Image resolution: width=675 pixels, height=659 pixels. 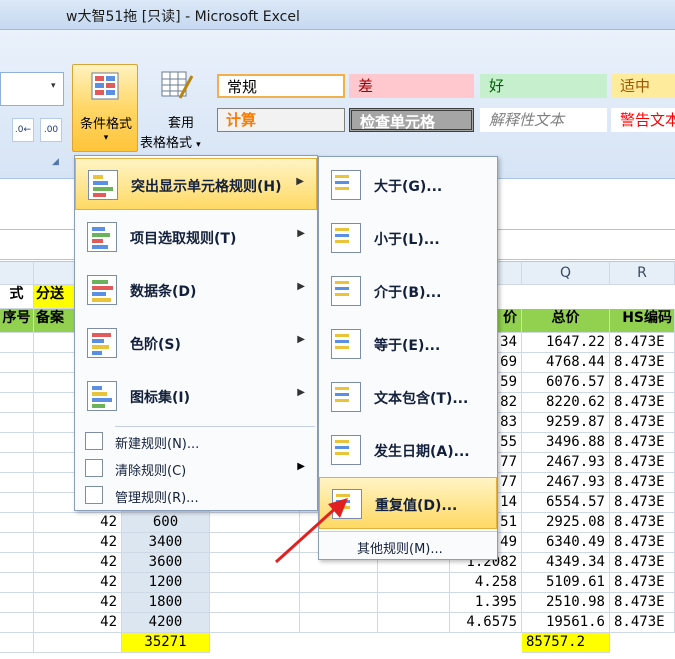 What do you see at coordinates (166, 583) in the screenshot?
I see `table-cell: 1200` at bounding box center [166, 583].